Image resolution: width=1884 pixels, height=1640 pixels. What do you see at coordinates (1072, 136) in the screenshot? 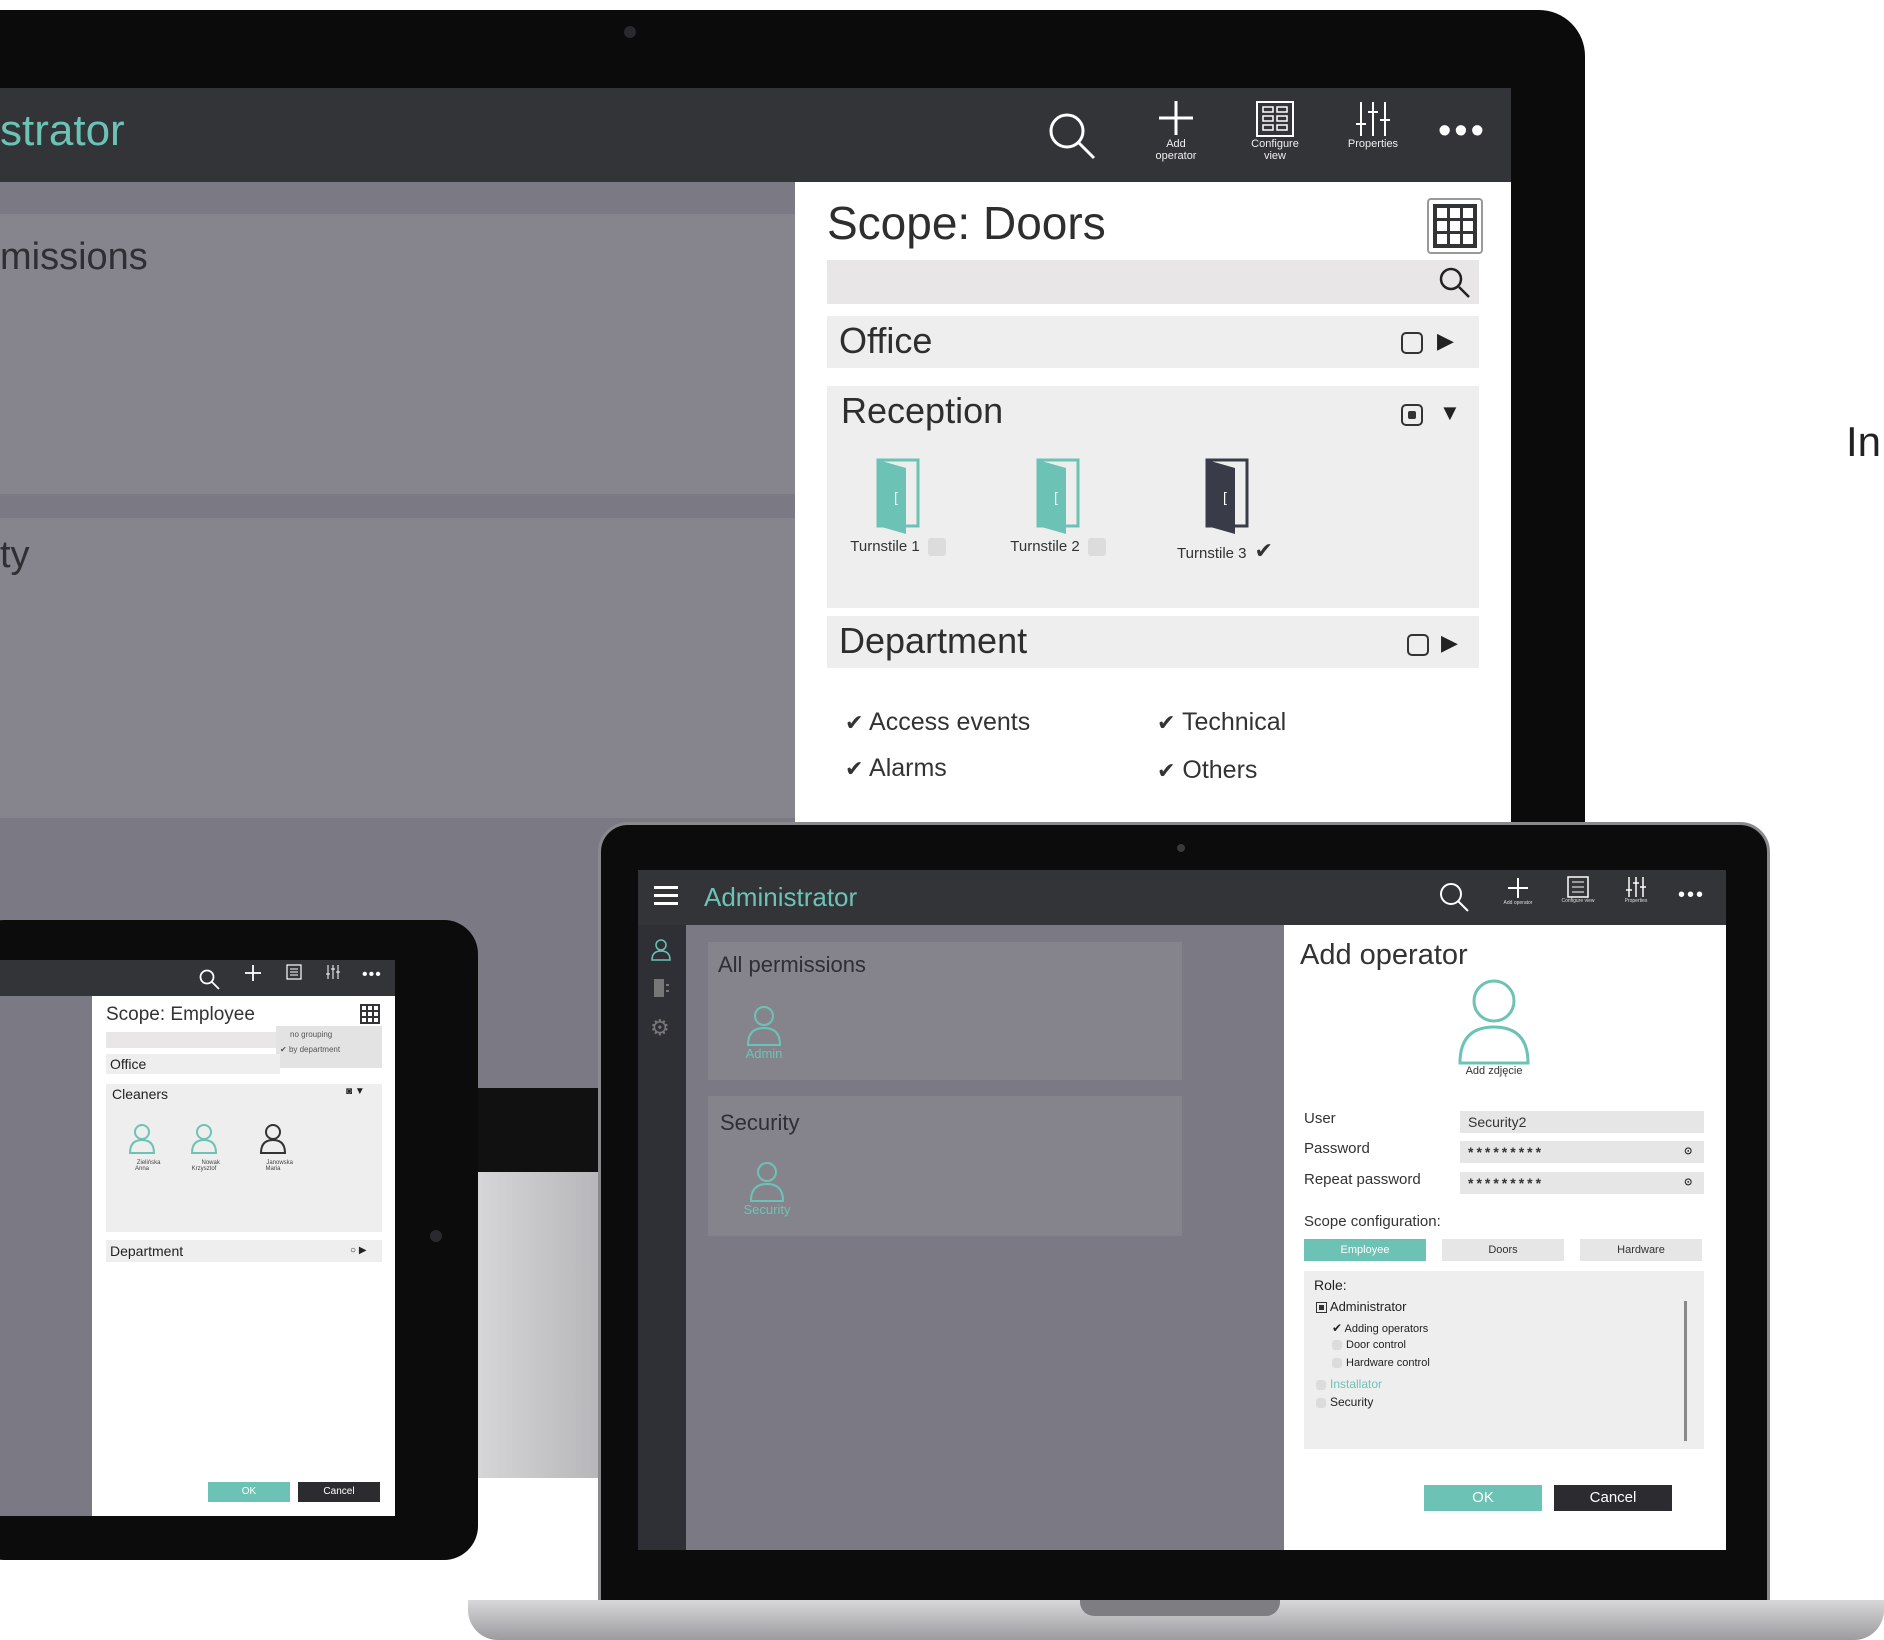
I see `search-button` at bounding box center [1072, 136].